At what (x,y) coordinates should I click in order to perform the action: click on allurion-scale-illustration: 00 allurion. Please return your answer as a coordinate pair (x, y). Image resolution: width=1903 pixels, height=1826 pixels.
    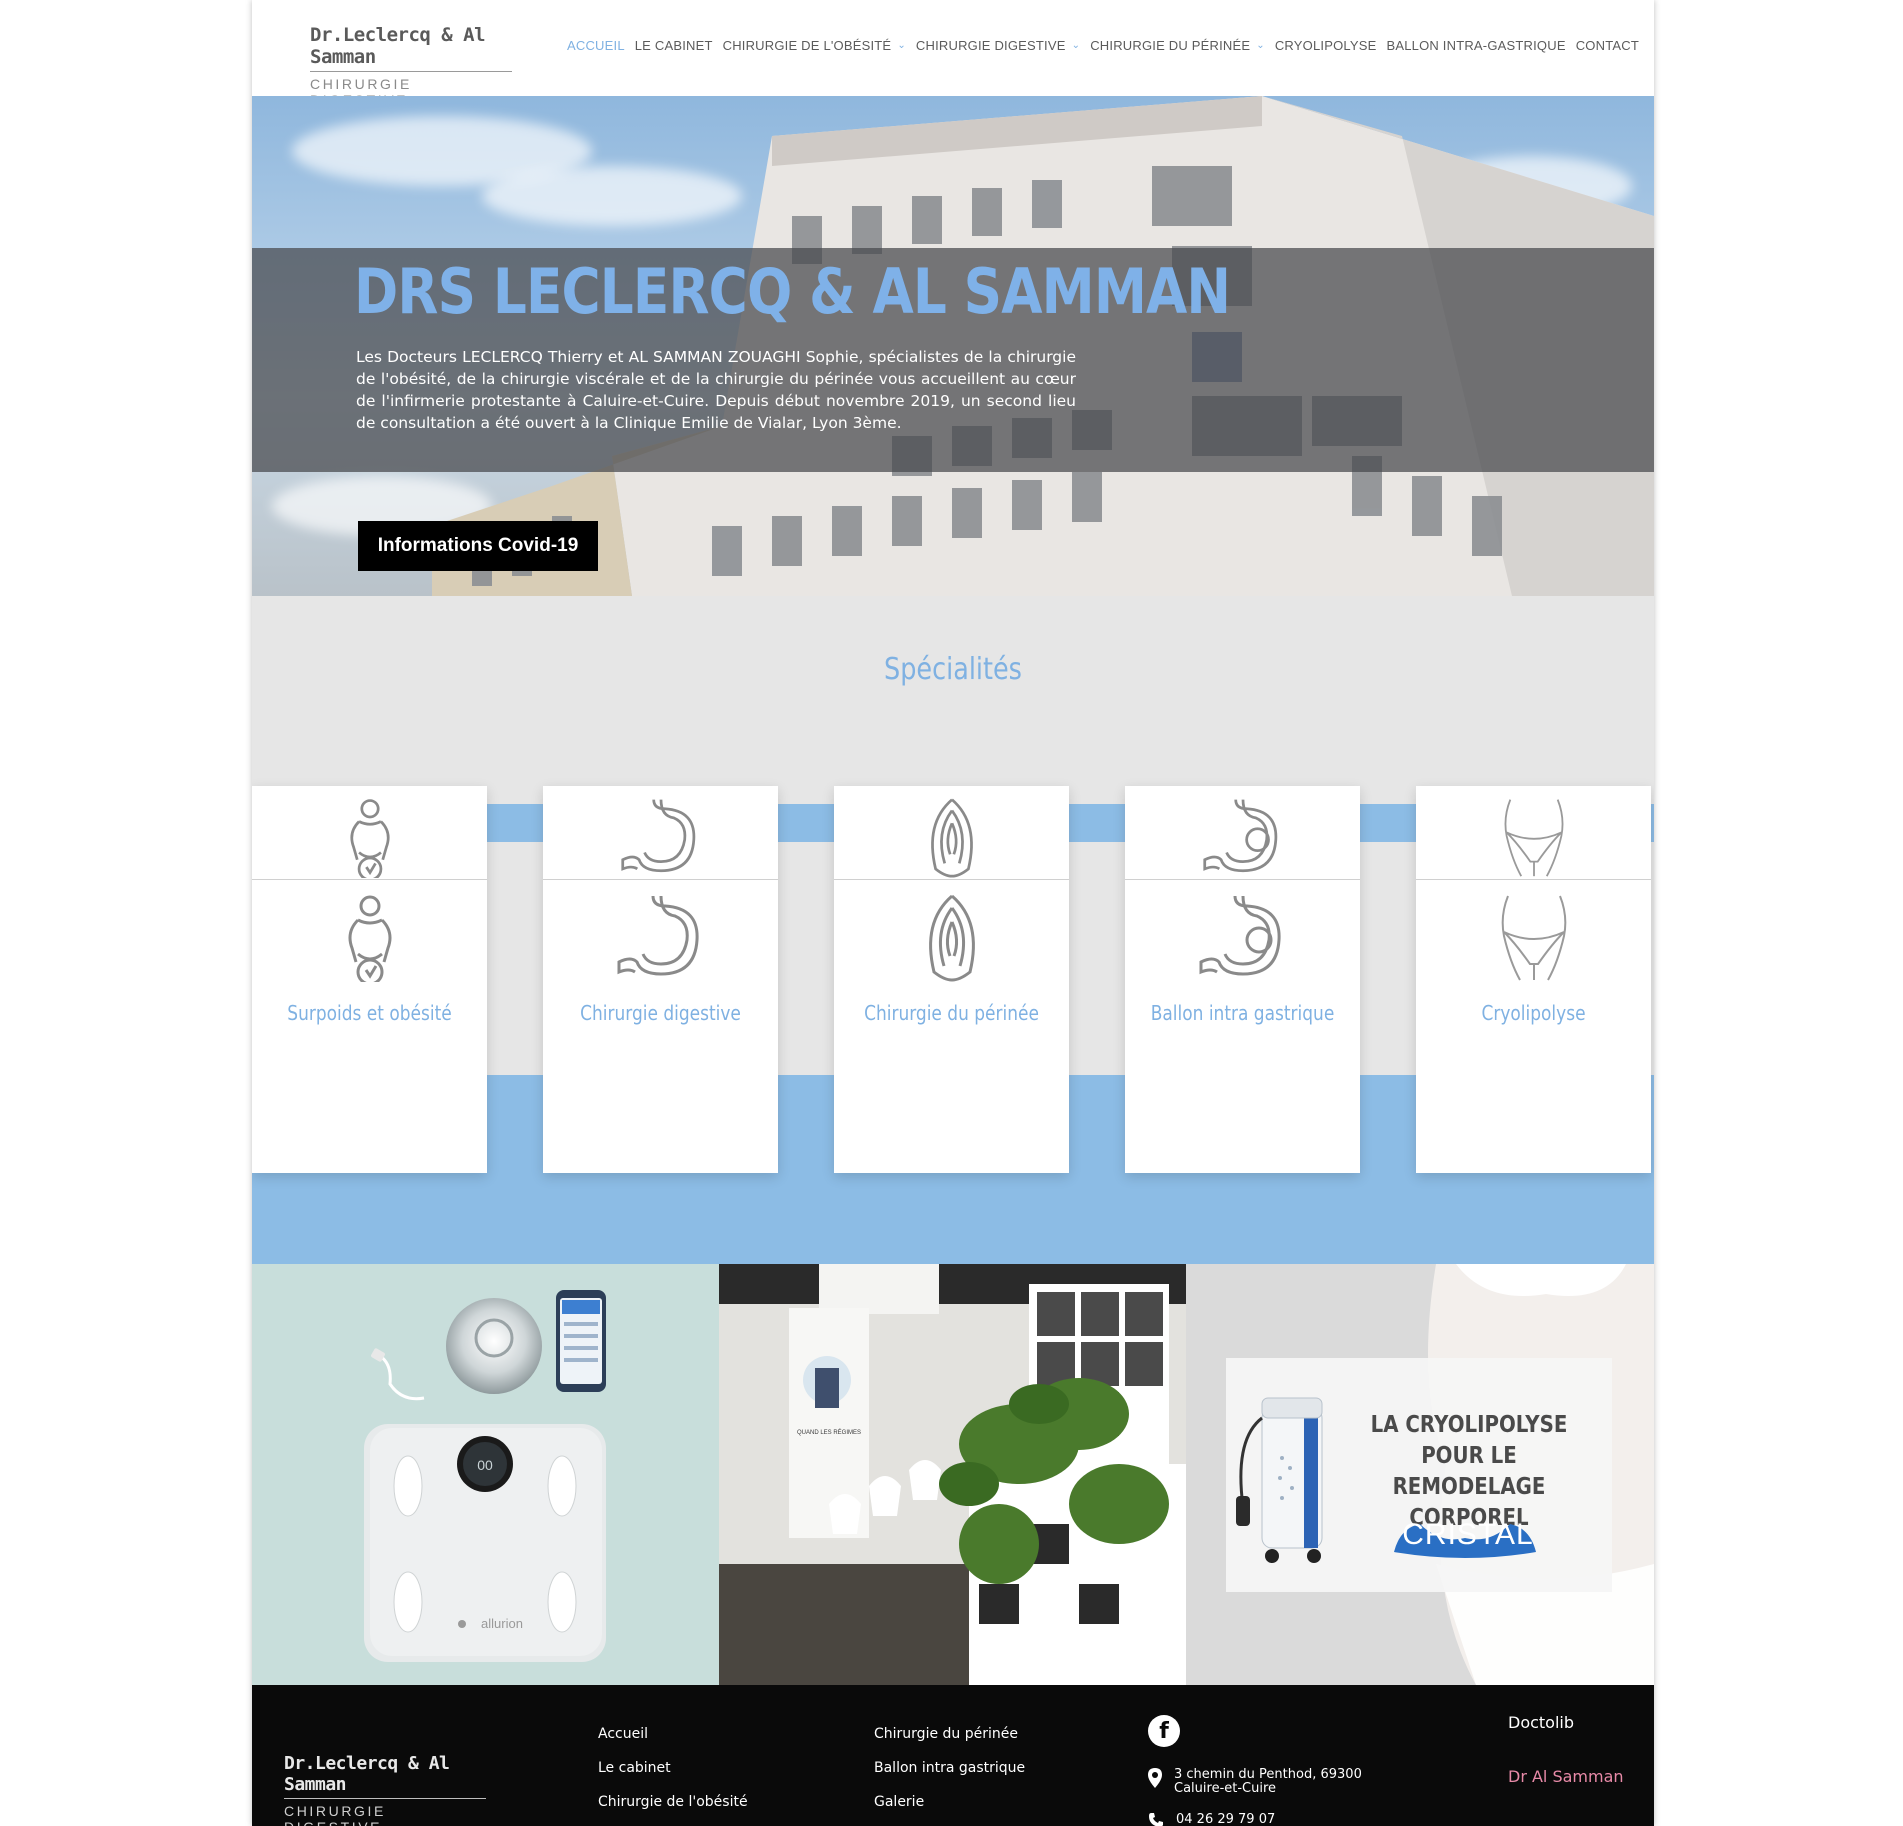
    Looking at the image, I should click on (485, 1476).